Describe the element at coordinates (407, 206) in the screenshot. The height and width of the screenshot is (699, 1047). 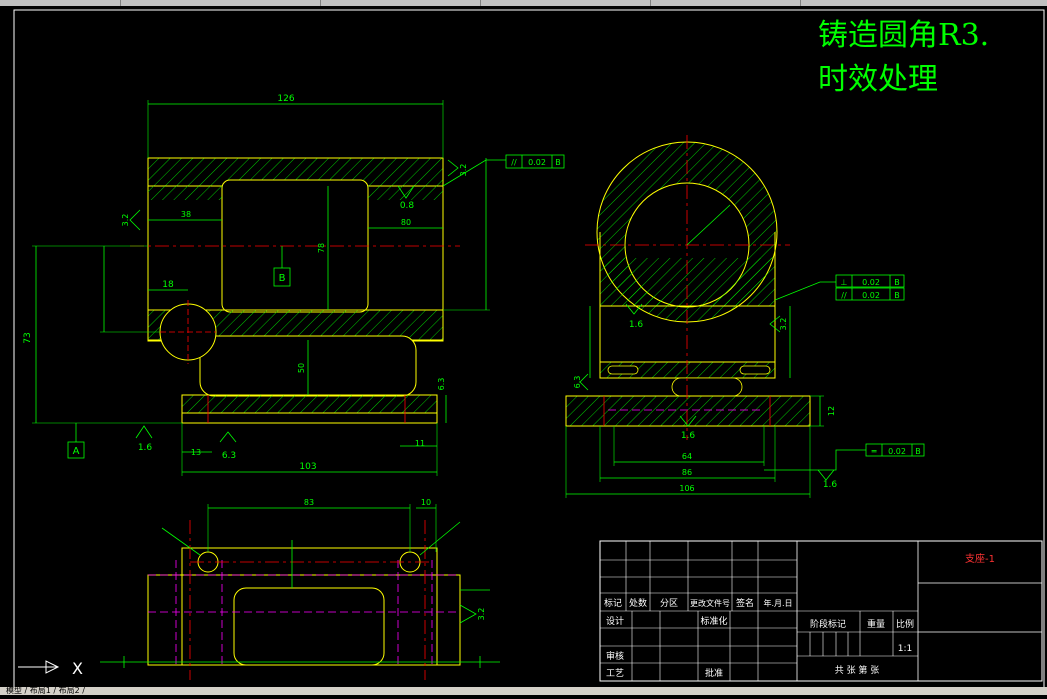
I see `svg-text: 0.8` at that location.